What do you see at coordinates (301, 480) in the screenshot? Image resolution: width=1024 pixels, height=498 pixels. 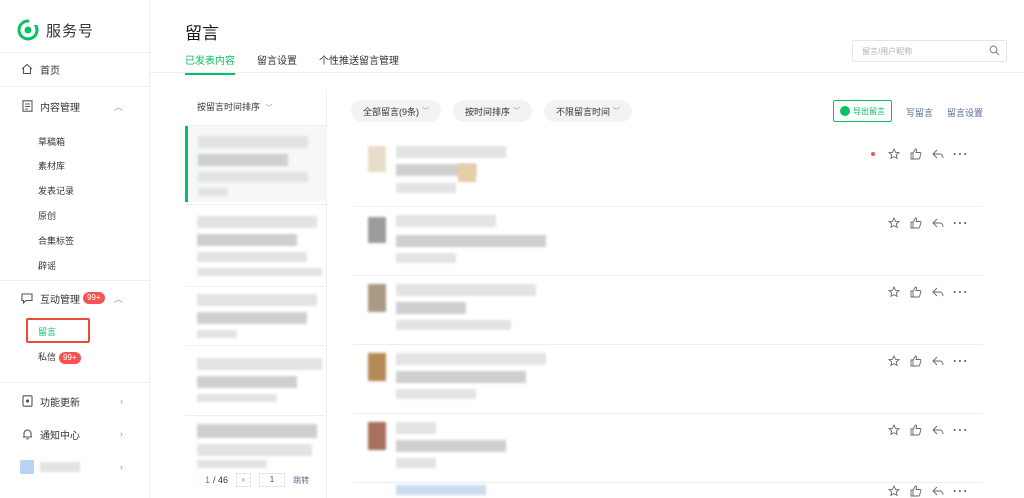 I see `jump-button: 跳转` at bounding box center [301, 480].